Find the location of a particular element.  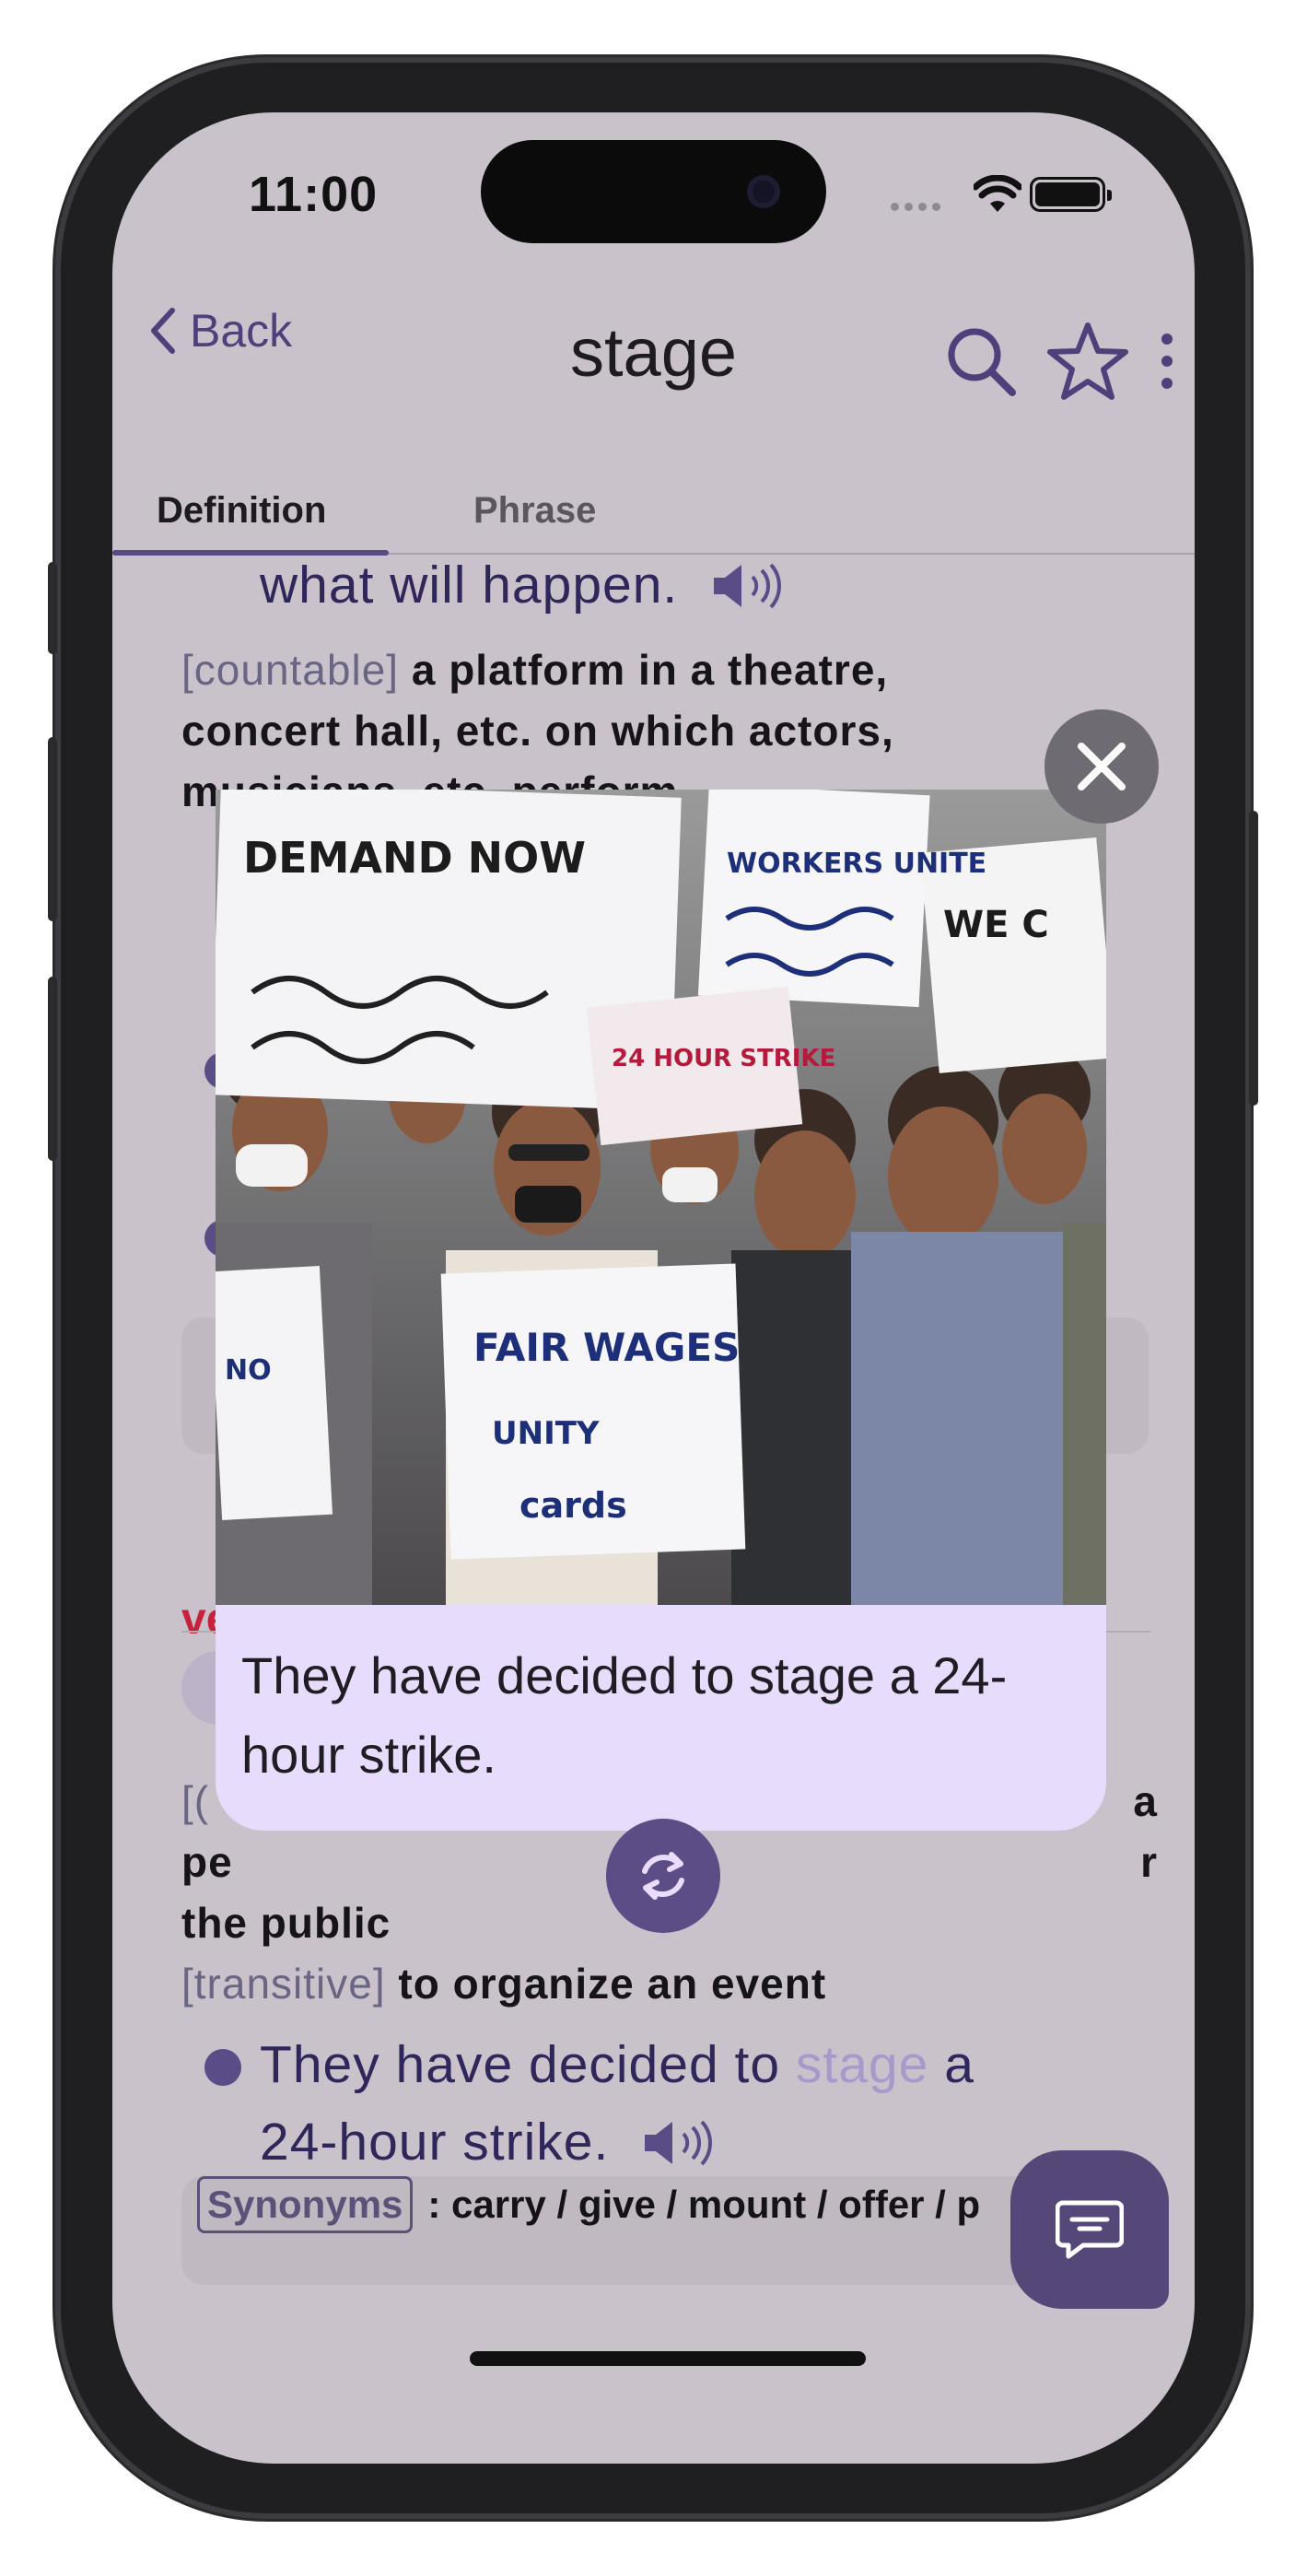

example-bullet is located at coordinates (223, 2067).